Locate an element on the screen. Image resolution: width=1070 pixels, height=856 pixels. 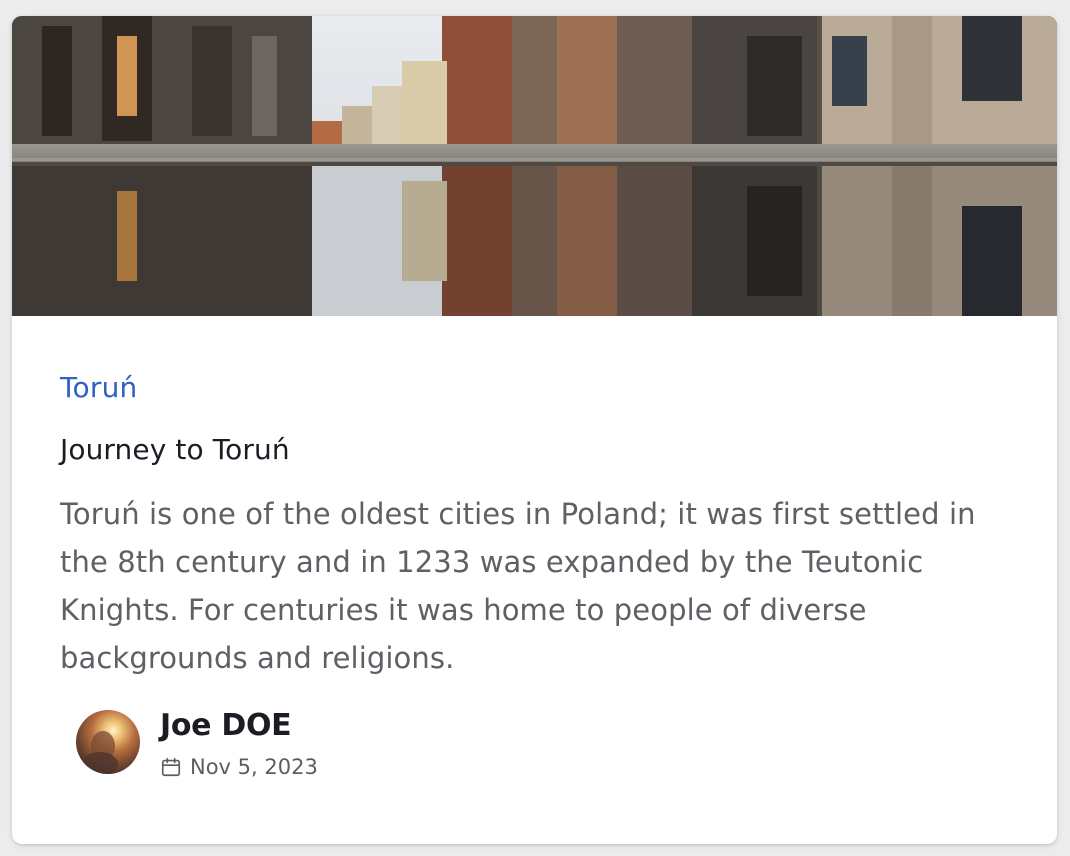
post-category: Toruń is located at coordinates (534, 388).